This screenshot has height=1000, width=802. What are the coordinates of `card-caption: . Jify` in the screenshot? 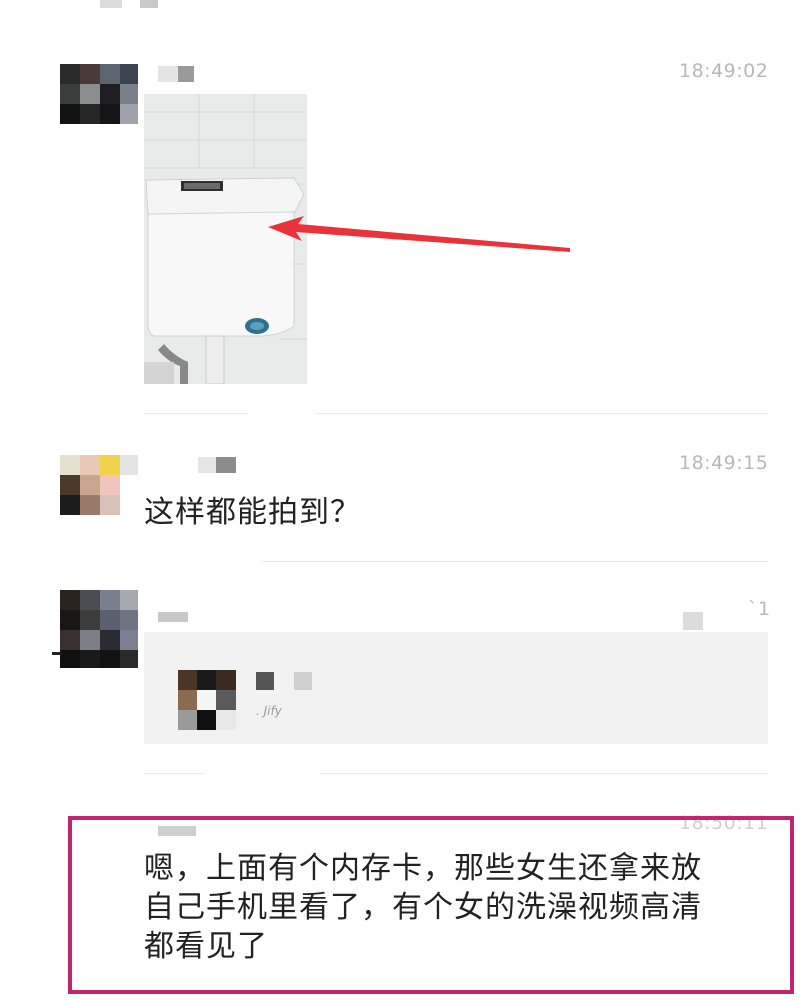 It's located at (269, 711).